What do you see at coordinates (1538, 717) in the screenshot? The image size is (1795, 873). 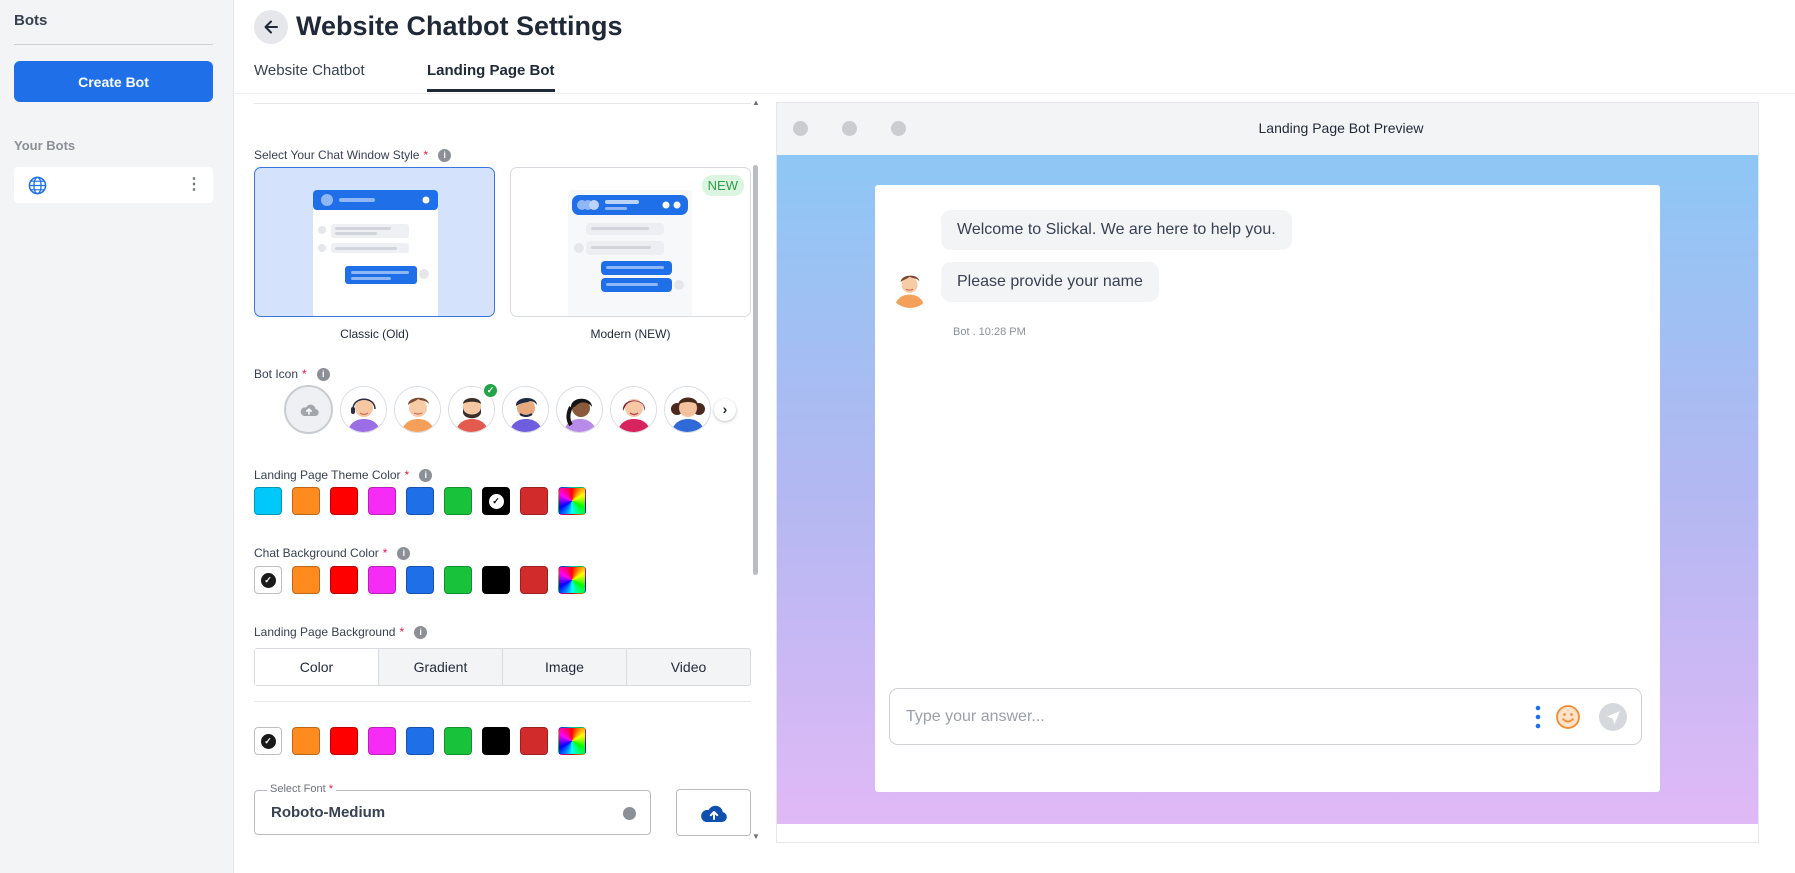 I see `more-vertical-icon` at bounding box center [1538, 717].